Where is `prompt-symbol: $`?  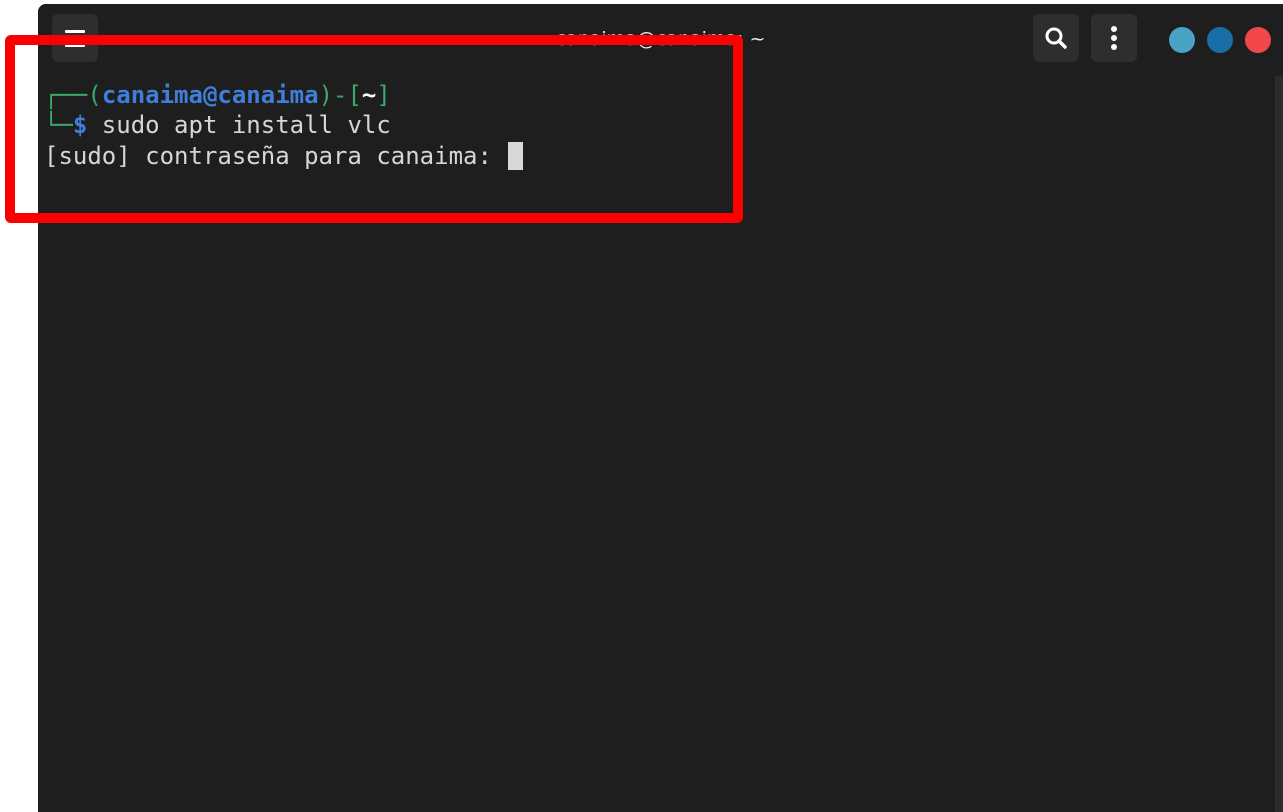
prompt-symbol: $ is located at coordinates (80, 125).